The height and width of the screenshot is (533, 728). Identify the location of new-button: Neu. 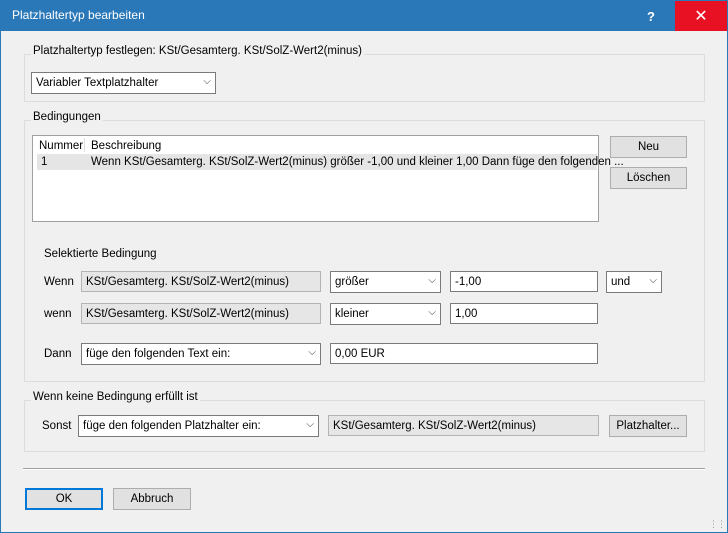
(648, 147).